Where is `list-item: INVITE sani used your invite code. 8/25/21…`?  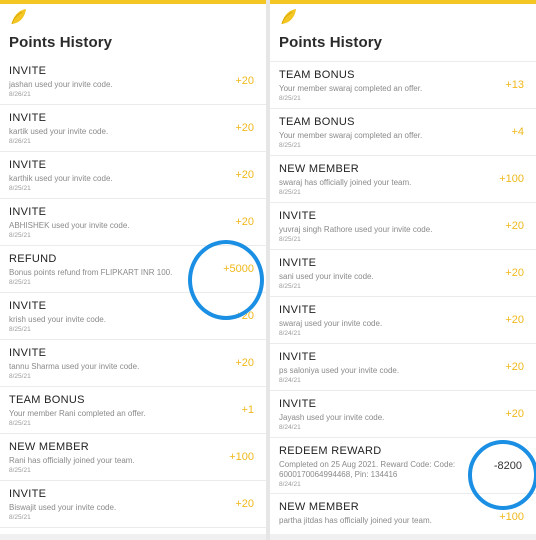 list-item: INVITE sani used your invite code. 8/25/21… is located at coordinates (403, 273).